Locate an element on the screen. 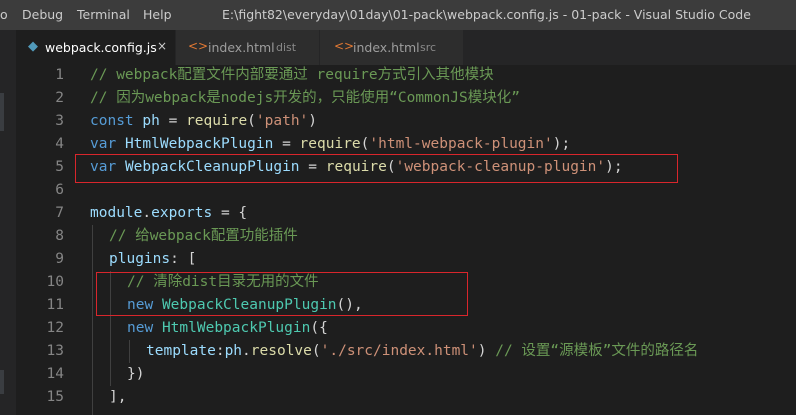 This screenshot has width=796, height=415. line-number: 11 is located at coordinates (55, 305).